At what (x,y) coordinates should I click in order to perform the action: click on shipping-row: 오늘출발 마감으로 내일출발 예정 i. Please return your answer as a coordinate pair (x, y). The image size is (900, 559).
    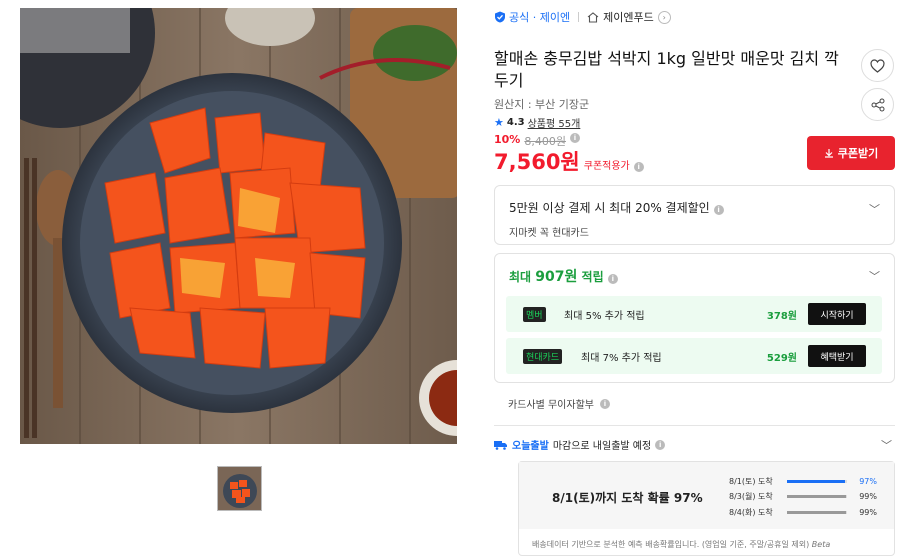
    Looking at the image, I should click on (580, 444).